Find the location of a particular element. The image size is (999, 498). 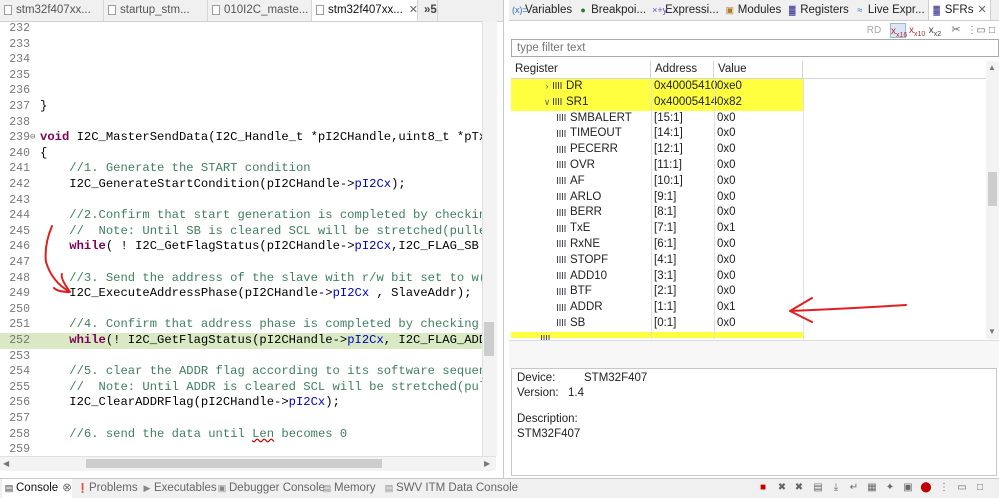

annotation-arrow-addr is located at coordinates (848, 310).